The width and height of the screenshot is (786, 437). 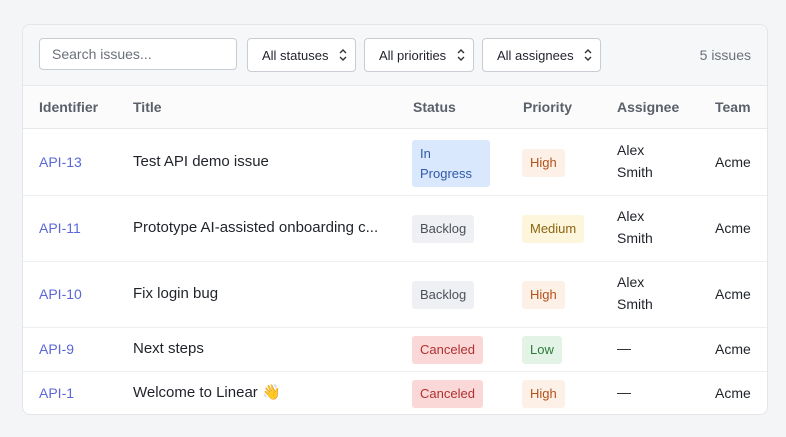 What do you see at coordinates (258, 161) in the screenshot?
I see `issue-title: Test API demo issue` at bounding box center [258, 161].